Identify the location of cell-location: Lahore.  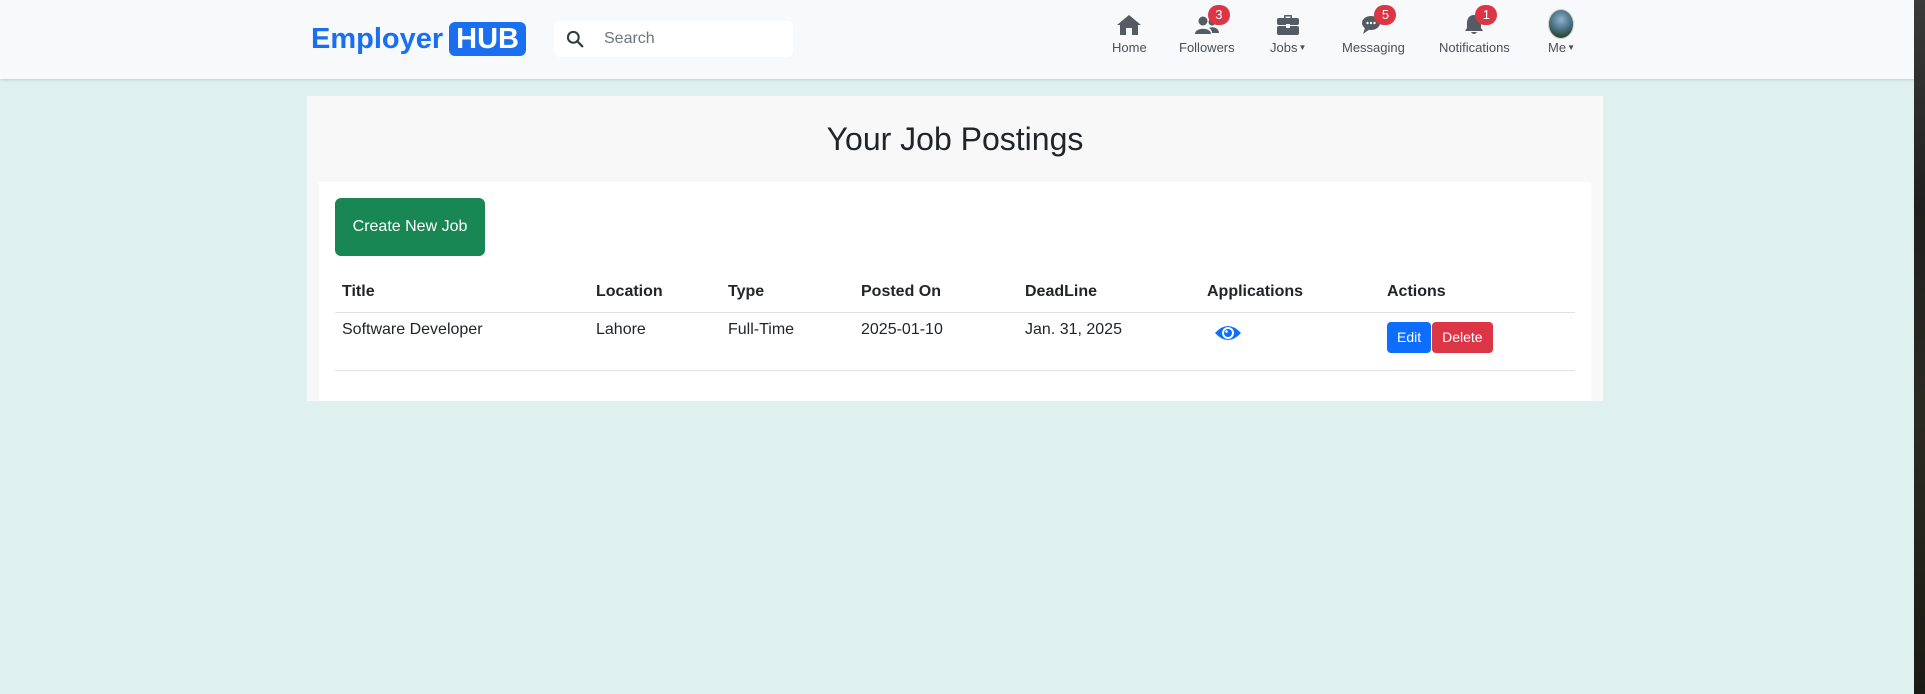
(655, 341).